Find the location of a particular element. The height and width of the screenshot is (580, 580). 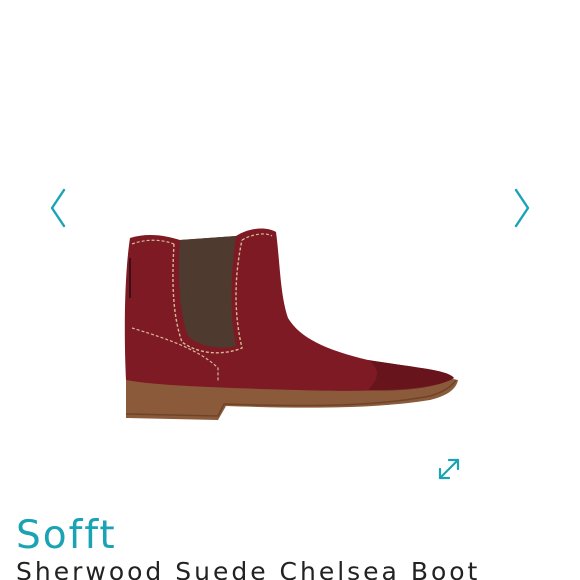

expand-icon is located at coordinates (449, 469).